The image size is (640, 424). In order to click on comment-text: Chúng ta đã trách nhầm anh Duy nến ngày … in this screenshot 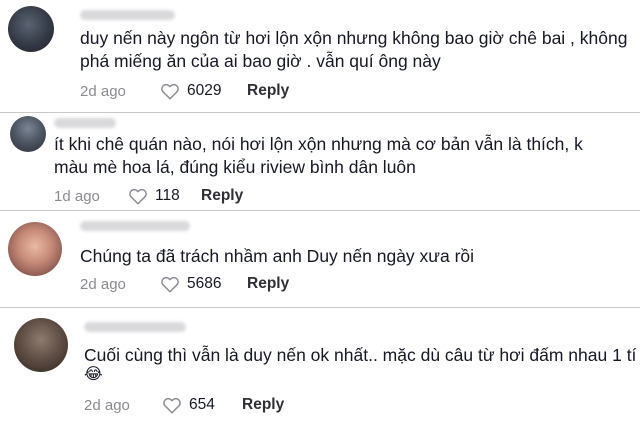, I will do `click(277, 256)`.